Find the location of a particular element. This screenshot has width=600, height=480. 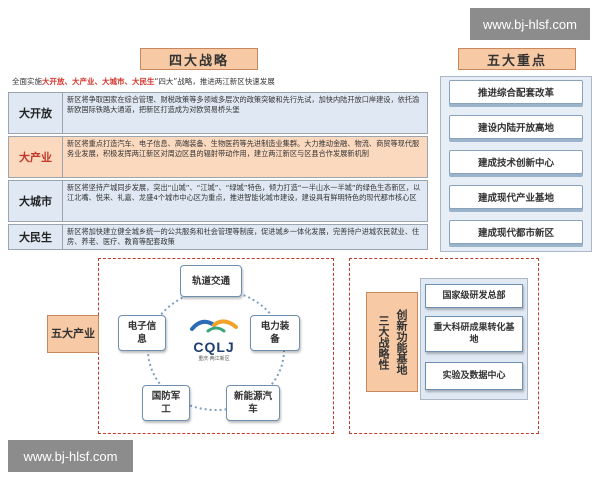

watermark-bottom: www.bj-hlsf.com is located at coordinates (70, 456).